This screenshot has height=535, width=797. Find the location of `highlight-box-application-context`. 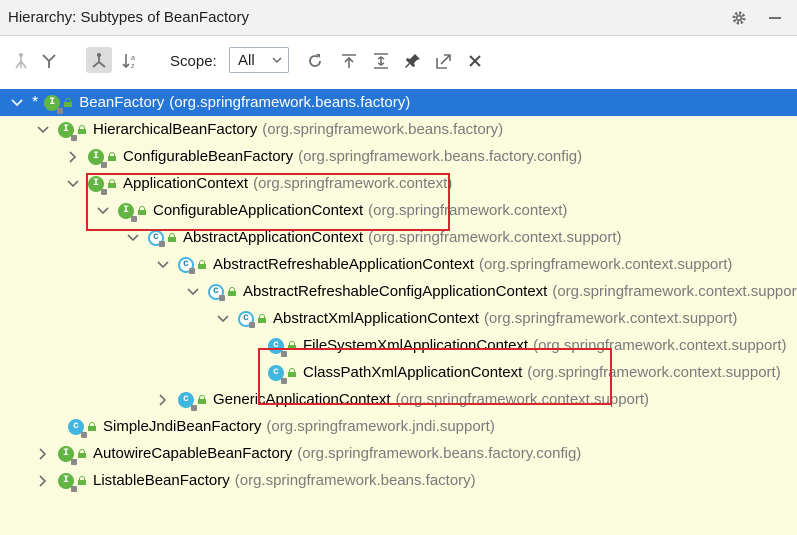

highlight-box-application-context is located at coordinates (268, 202).